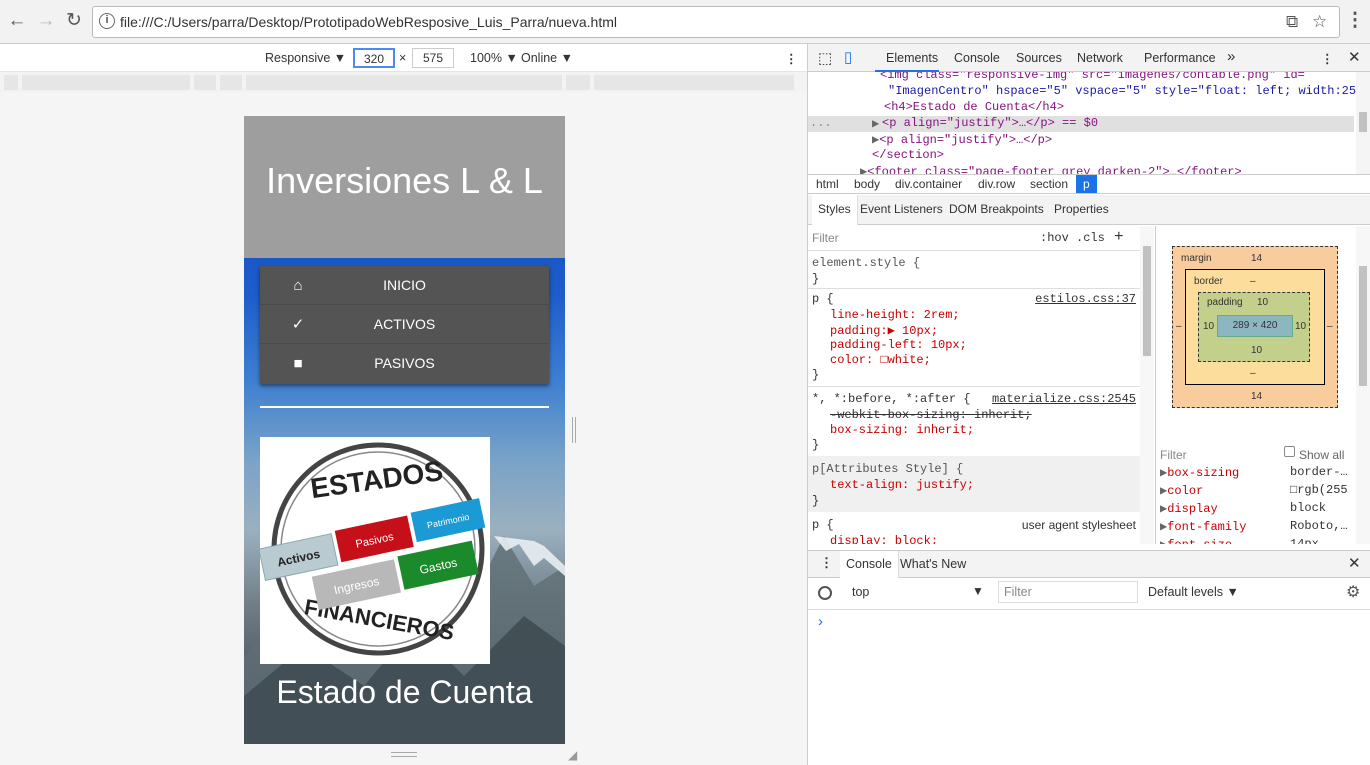 This screenshot has width=1370, height=765. Describe the element at coordinates (887, 469) in the screenshot. I see `attributes-style-selector: p[Attributes Style] {` at that location.